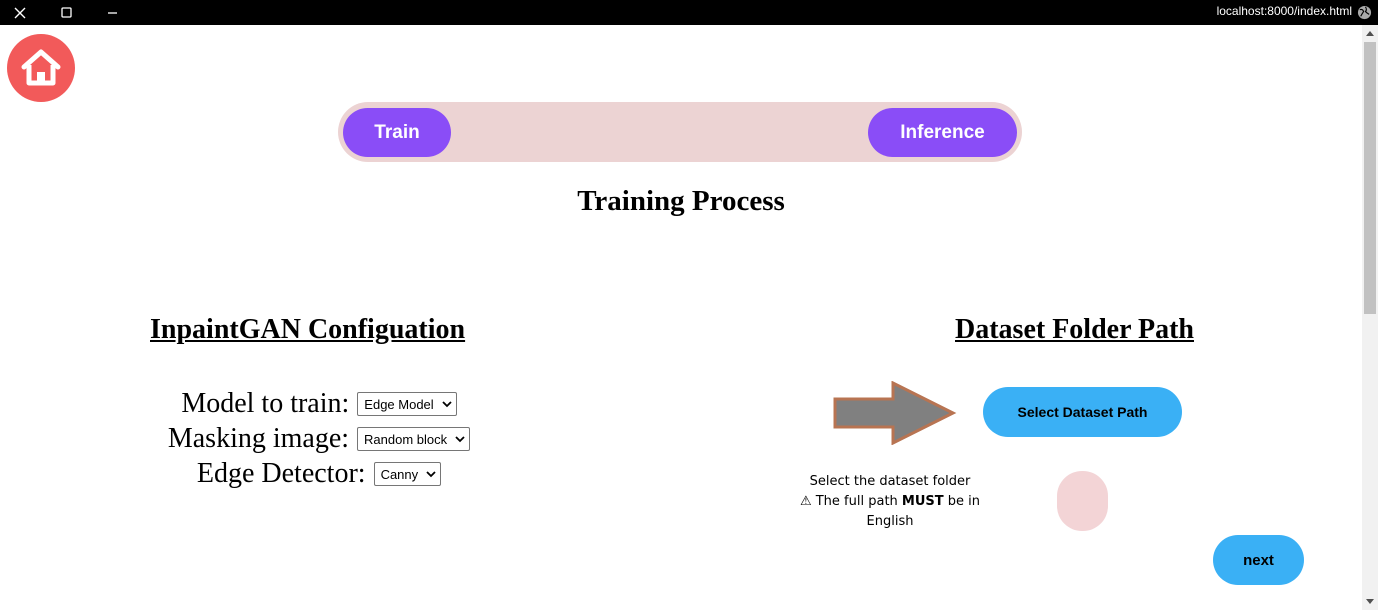 This screenshot has width=1378, height=610. Describe the element at coordinates (399, 474) in the screenshot. I see `edge-detector-select-value: Canny` at that location.